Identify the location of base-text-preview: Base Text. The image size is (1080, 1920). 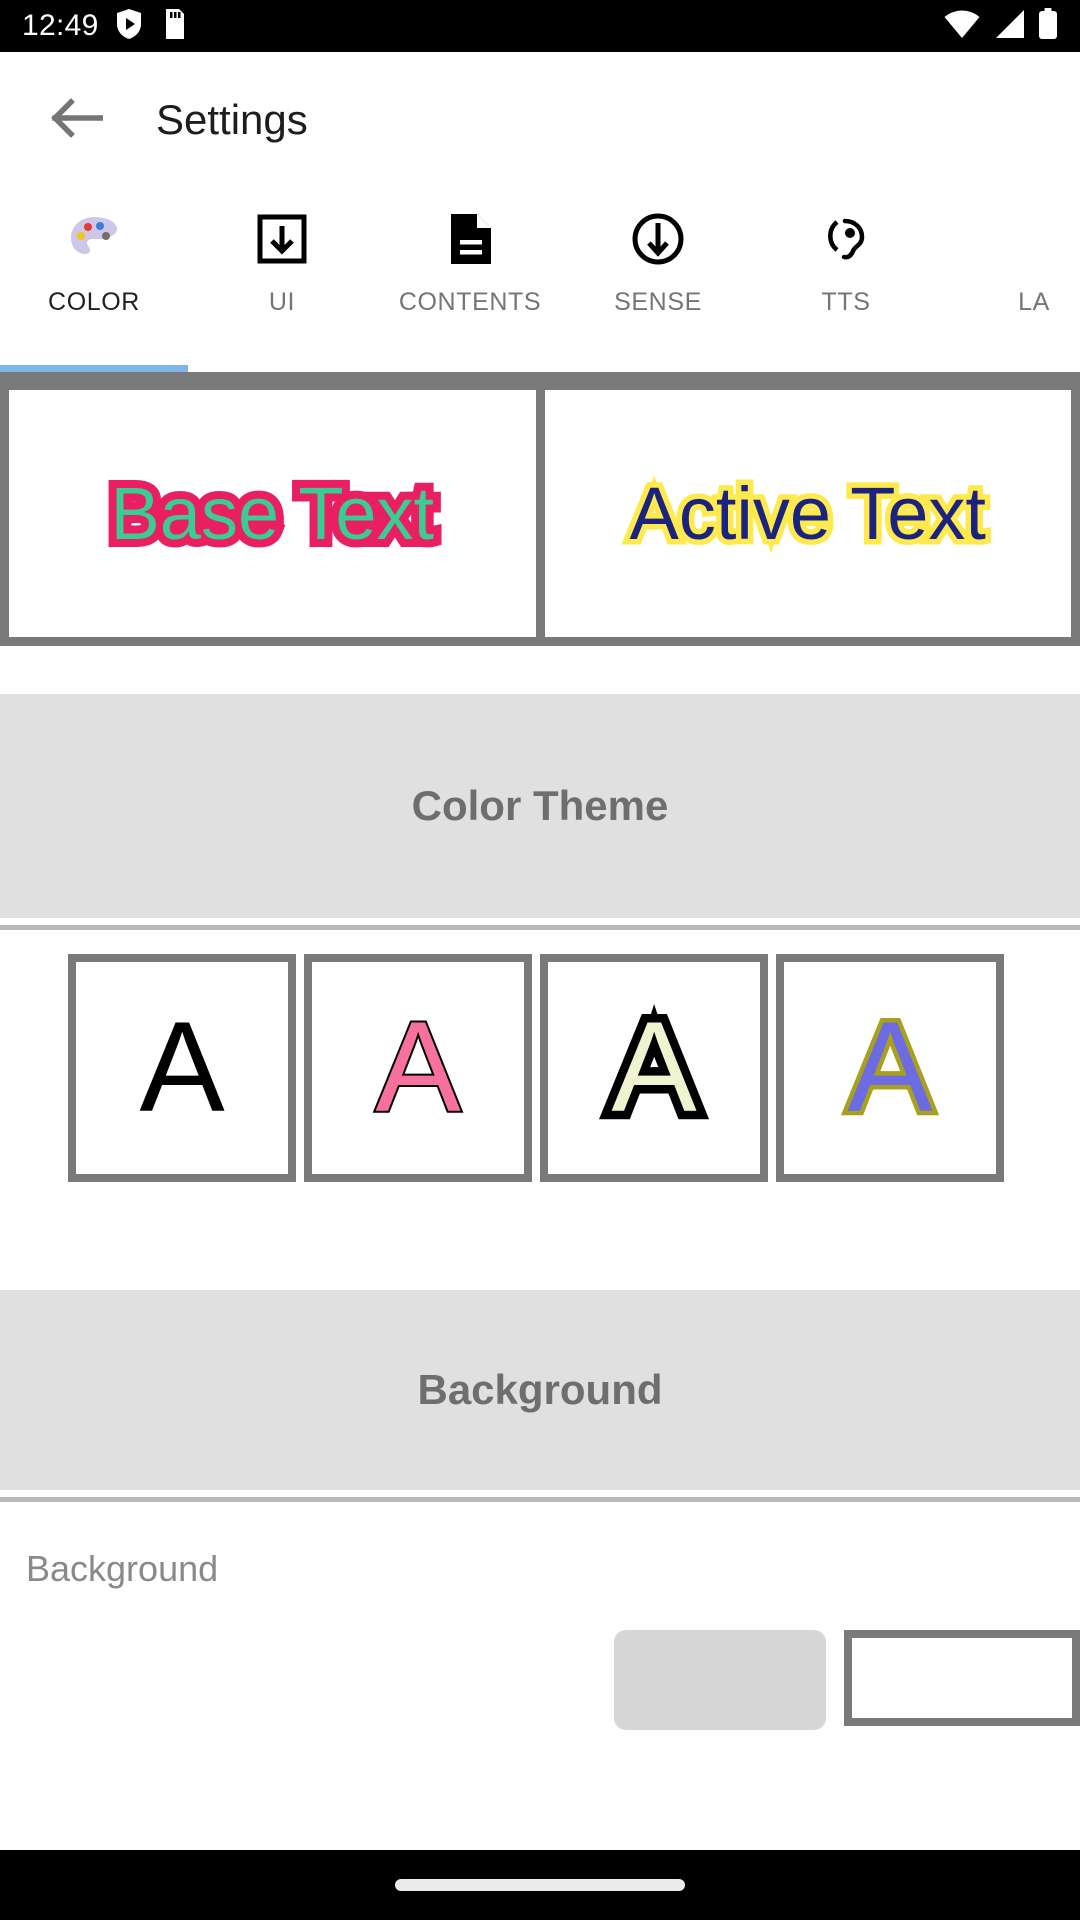
(268, 513).